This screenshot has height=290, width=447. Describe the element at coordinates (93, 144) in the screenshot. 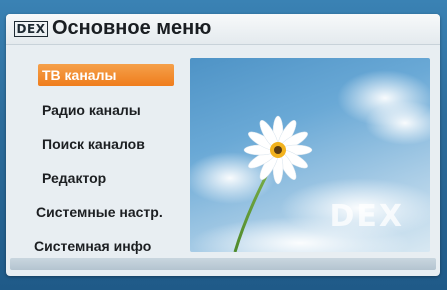

I see `menu-item-label: Поиск каналов` at that location.